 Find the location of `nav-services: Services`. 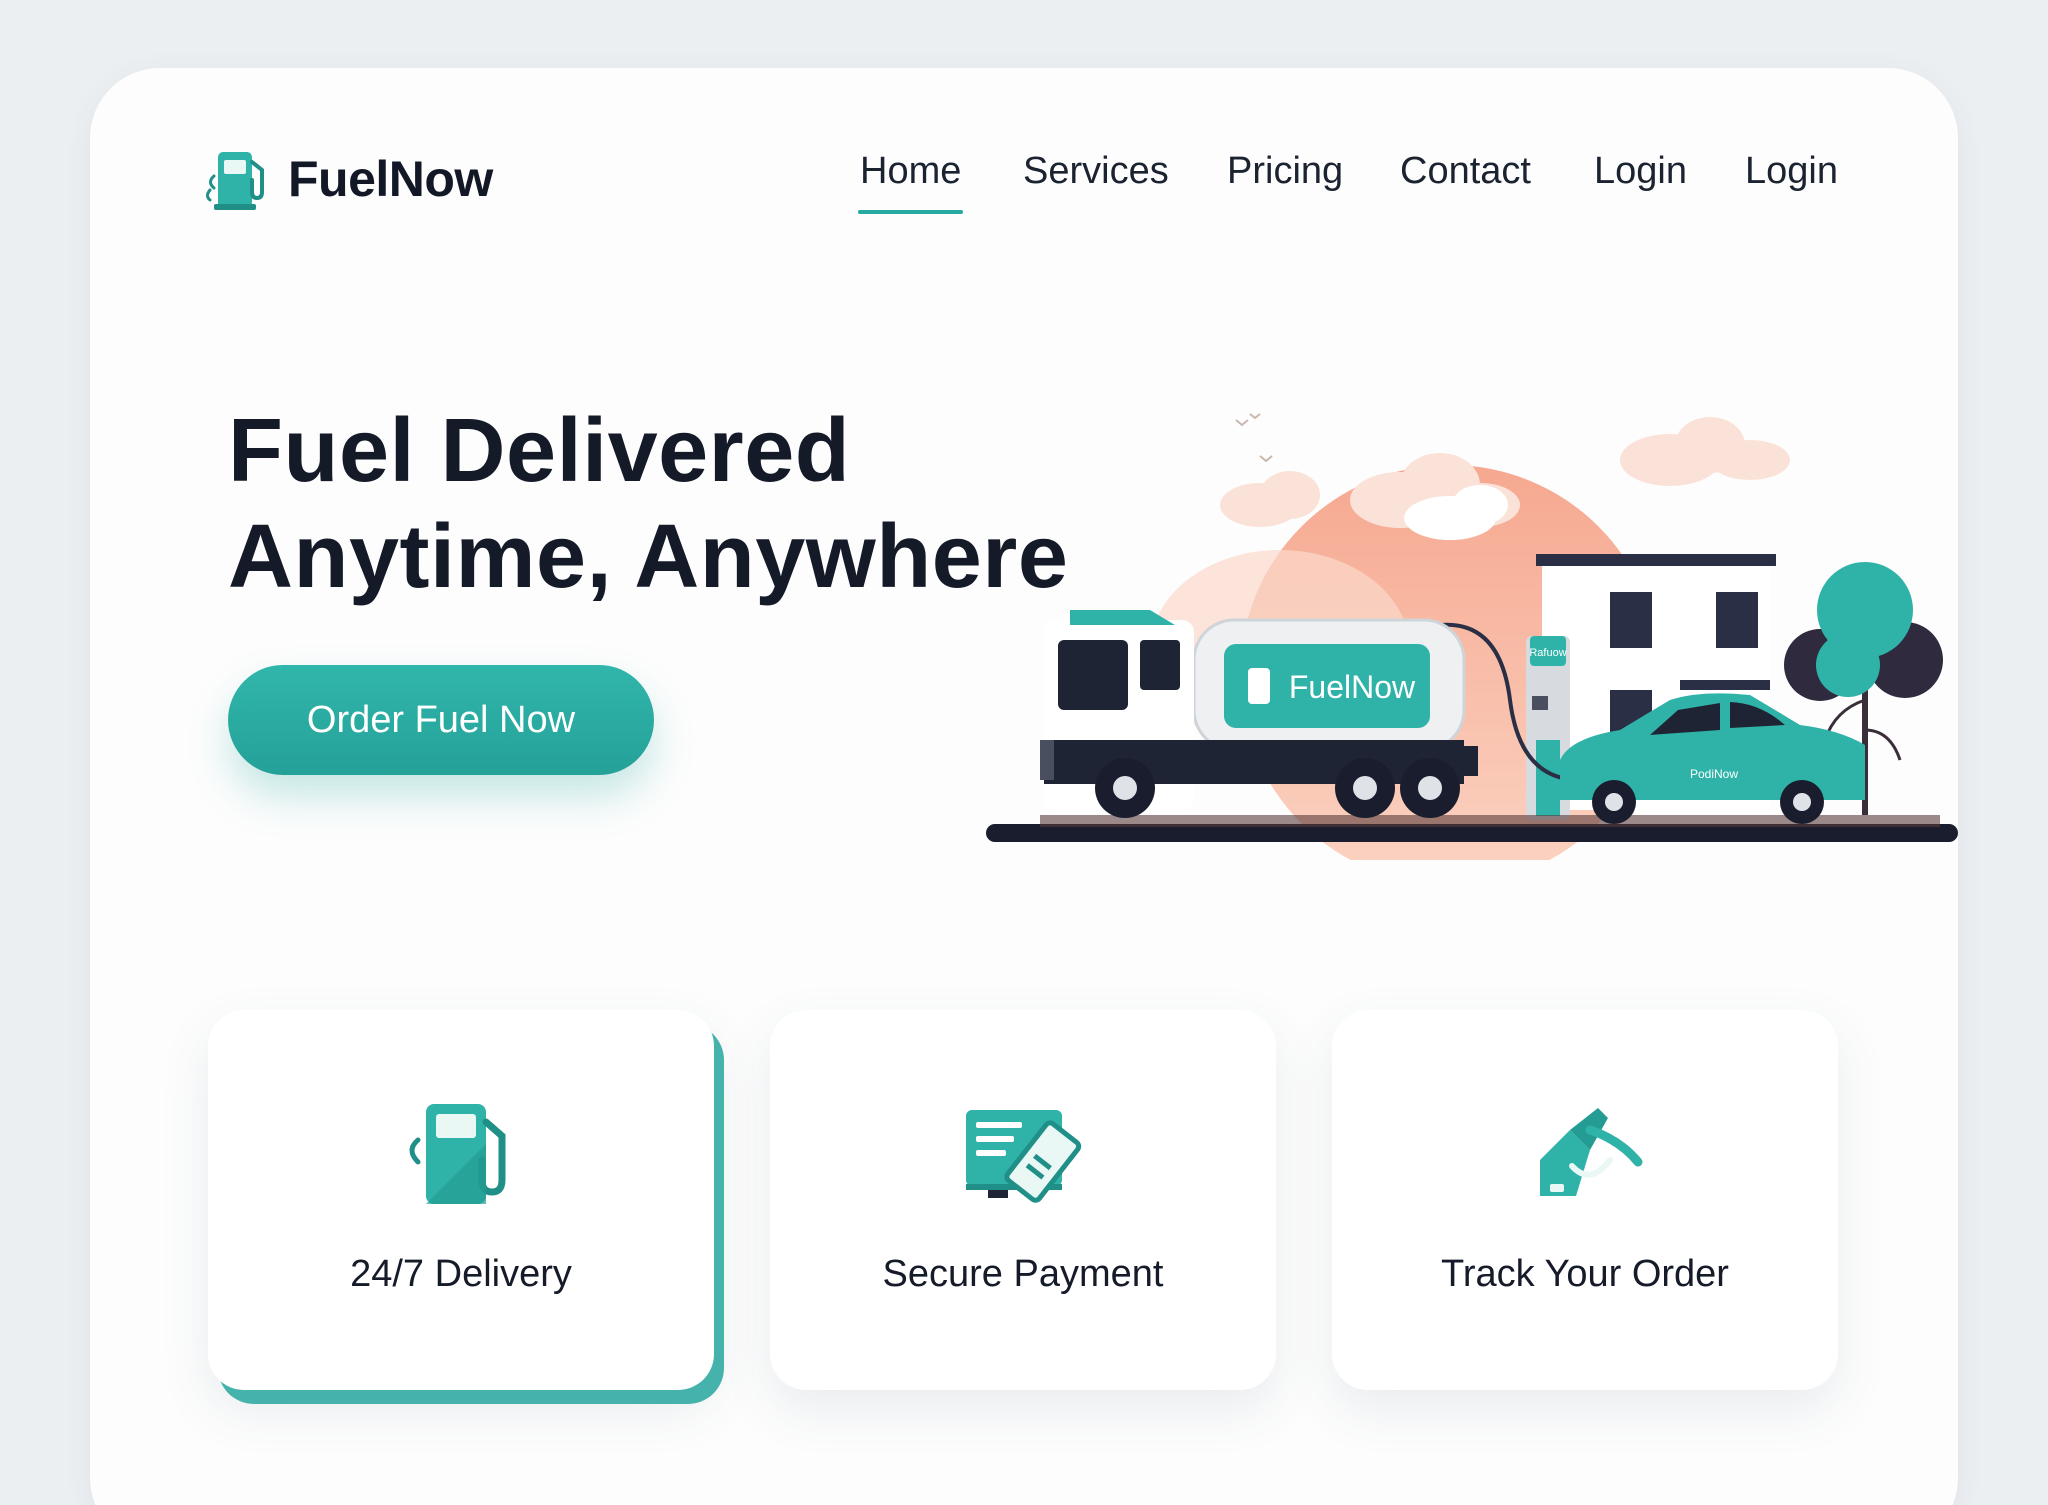

nav-services: Services is located at coordinates (1096, 171).